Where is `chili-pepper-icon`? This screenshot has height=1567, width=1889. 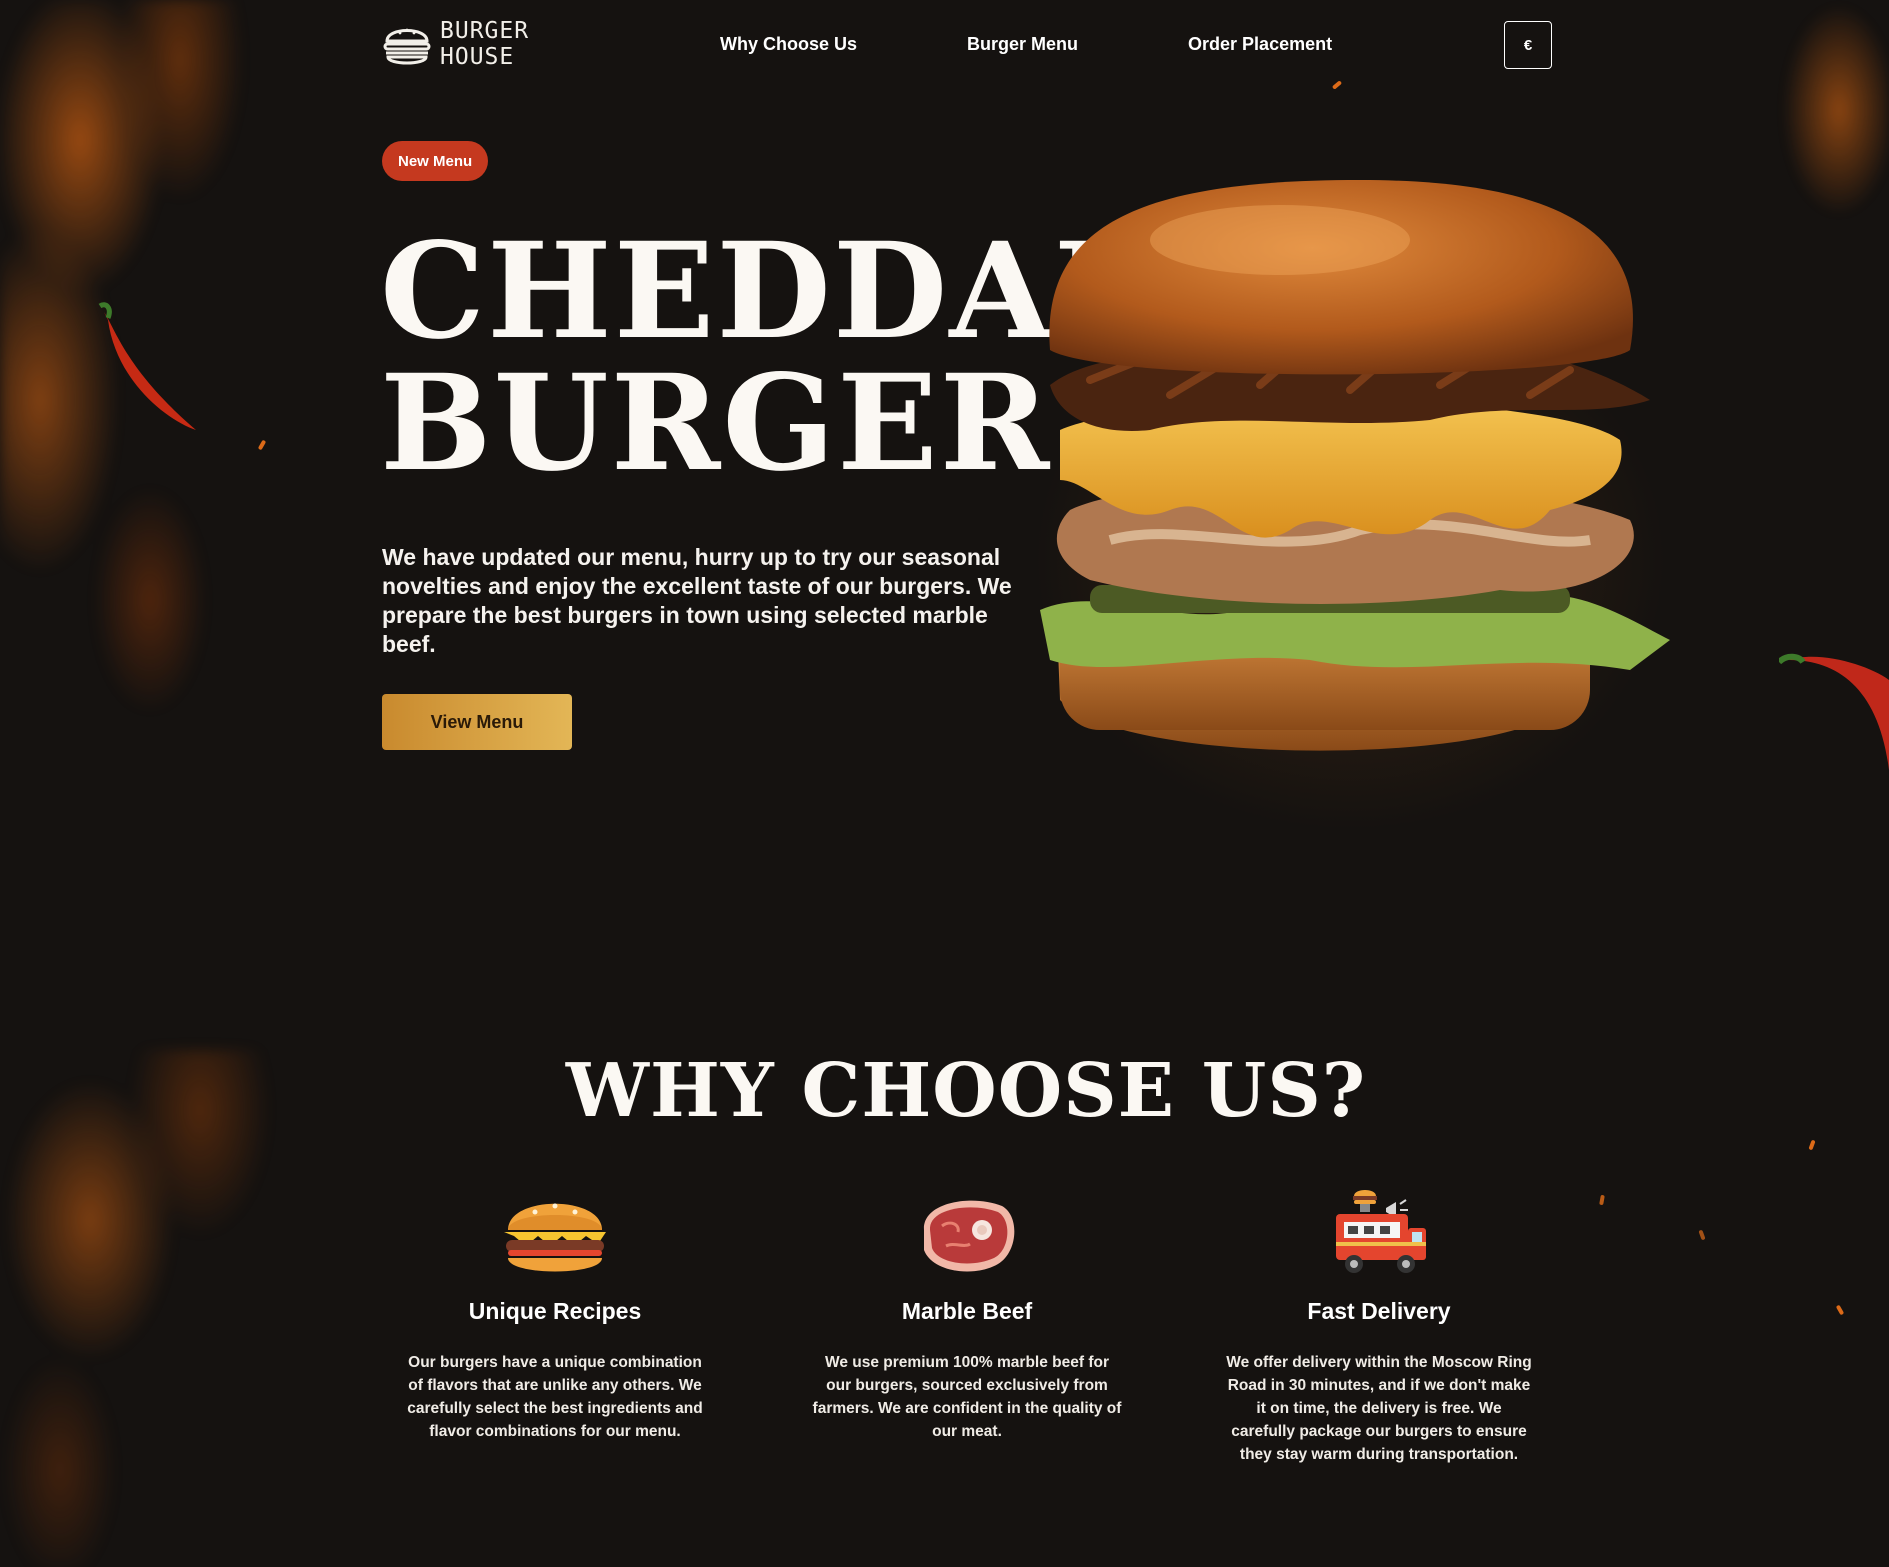 chili-pepper-icon is located at coordinates (147, 366).